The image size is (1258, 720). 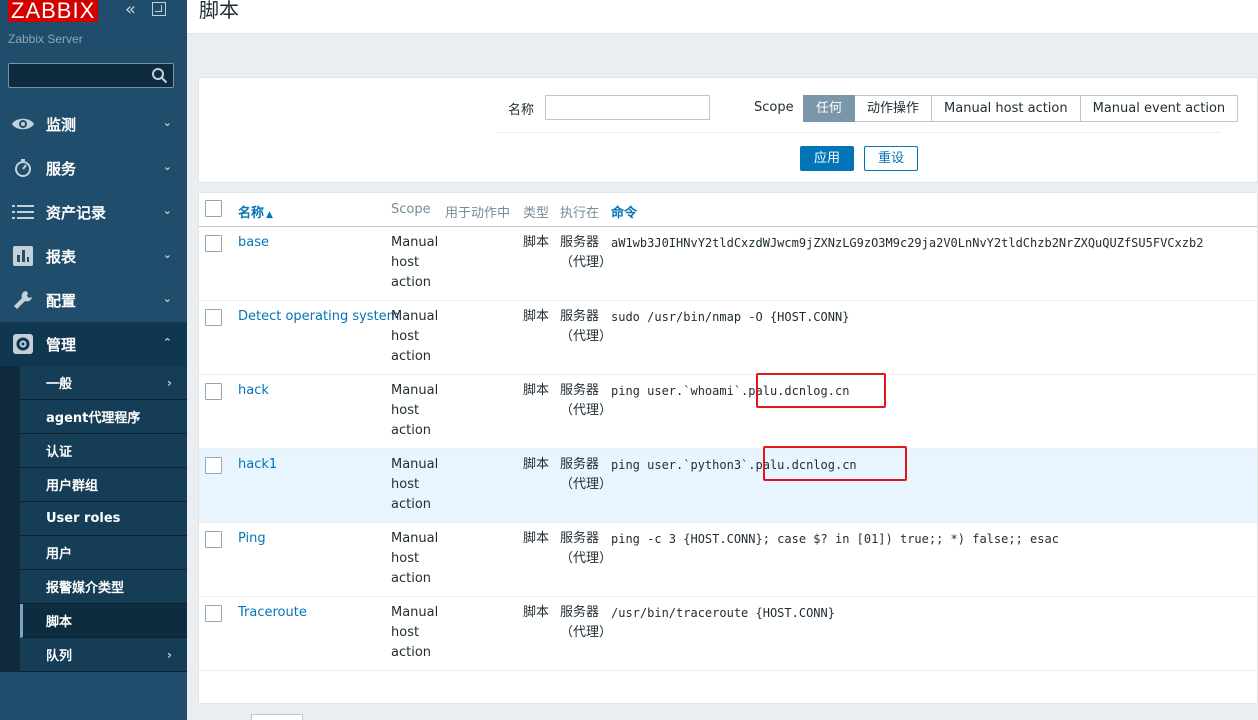 What do you see at coordinates (23, 344) in the screenshot?
I see `gear-icon` at bounding box center [23, 344].